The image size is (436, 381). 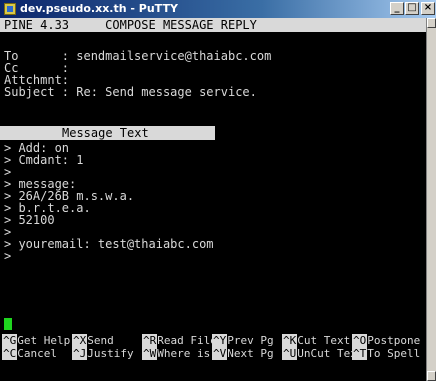 I want to click on where-is-command: ^WWhere is, so click(x=176, y=353).